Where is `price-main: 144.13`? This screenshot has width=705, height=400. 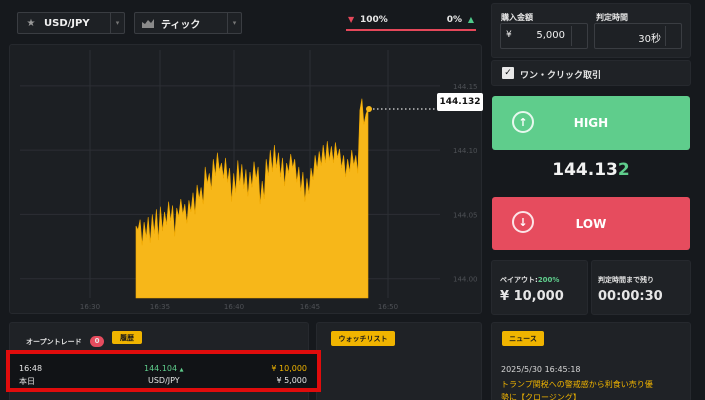
price-main: 144.13 is located at coordinates (585, 170).